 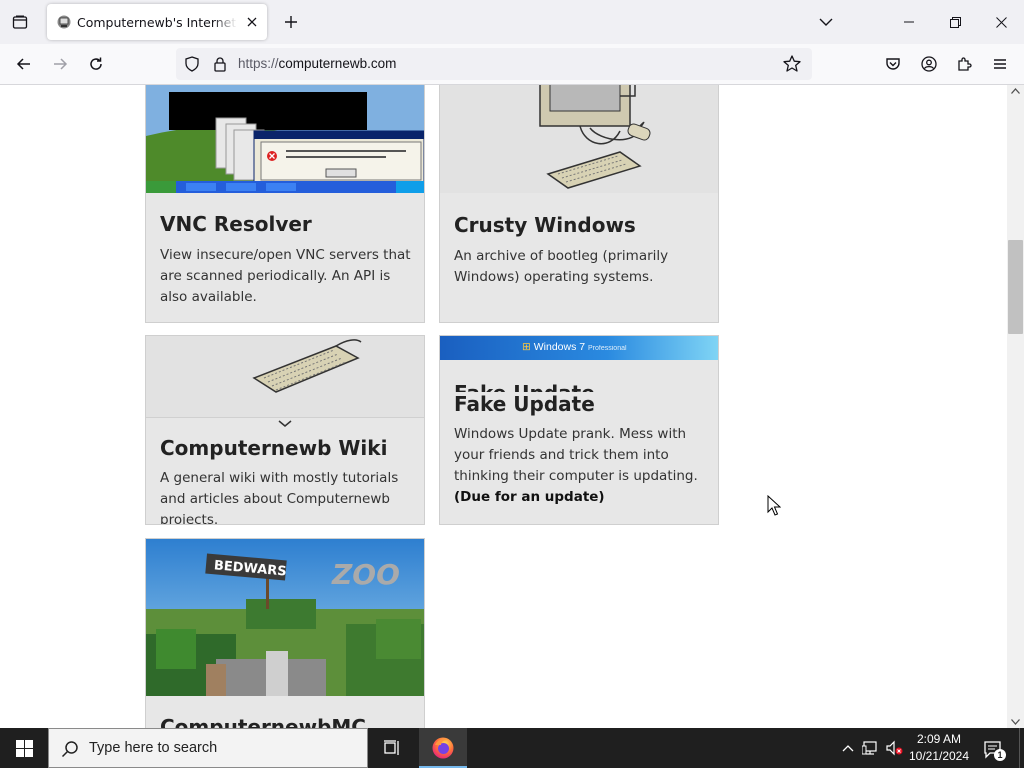 I want to click on windows-logo-icon, so click(x=24, y=748).